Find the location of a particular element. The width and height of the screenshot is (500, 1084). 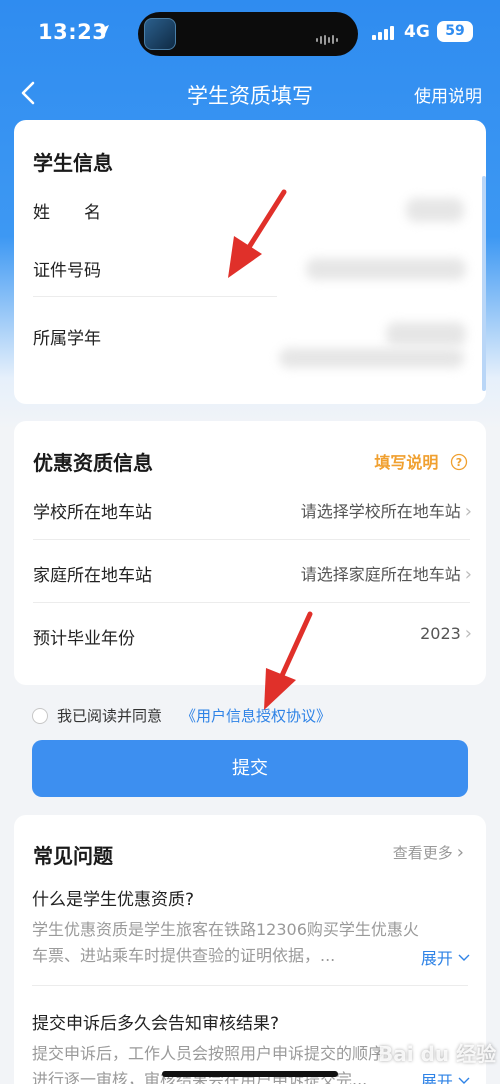

name-value-blurred is located at coordinates (435, 210).